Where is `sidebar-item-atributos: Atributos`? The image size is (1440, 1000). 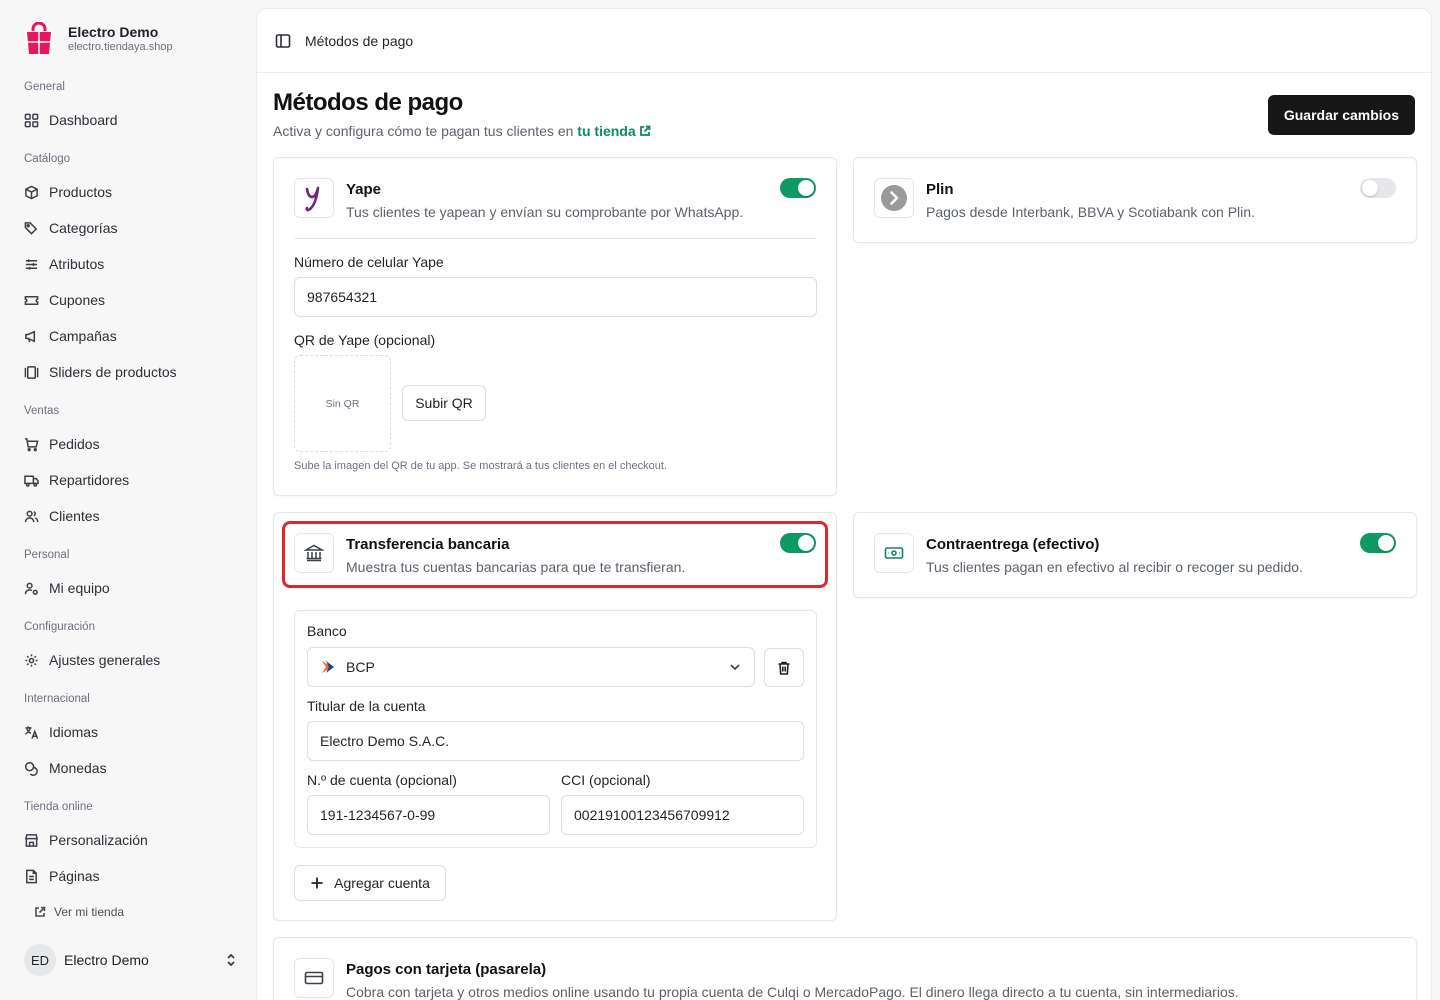
sidebar-item-atributos: Atributos is located at coordinates (64, 264).